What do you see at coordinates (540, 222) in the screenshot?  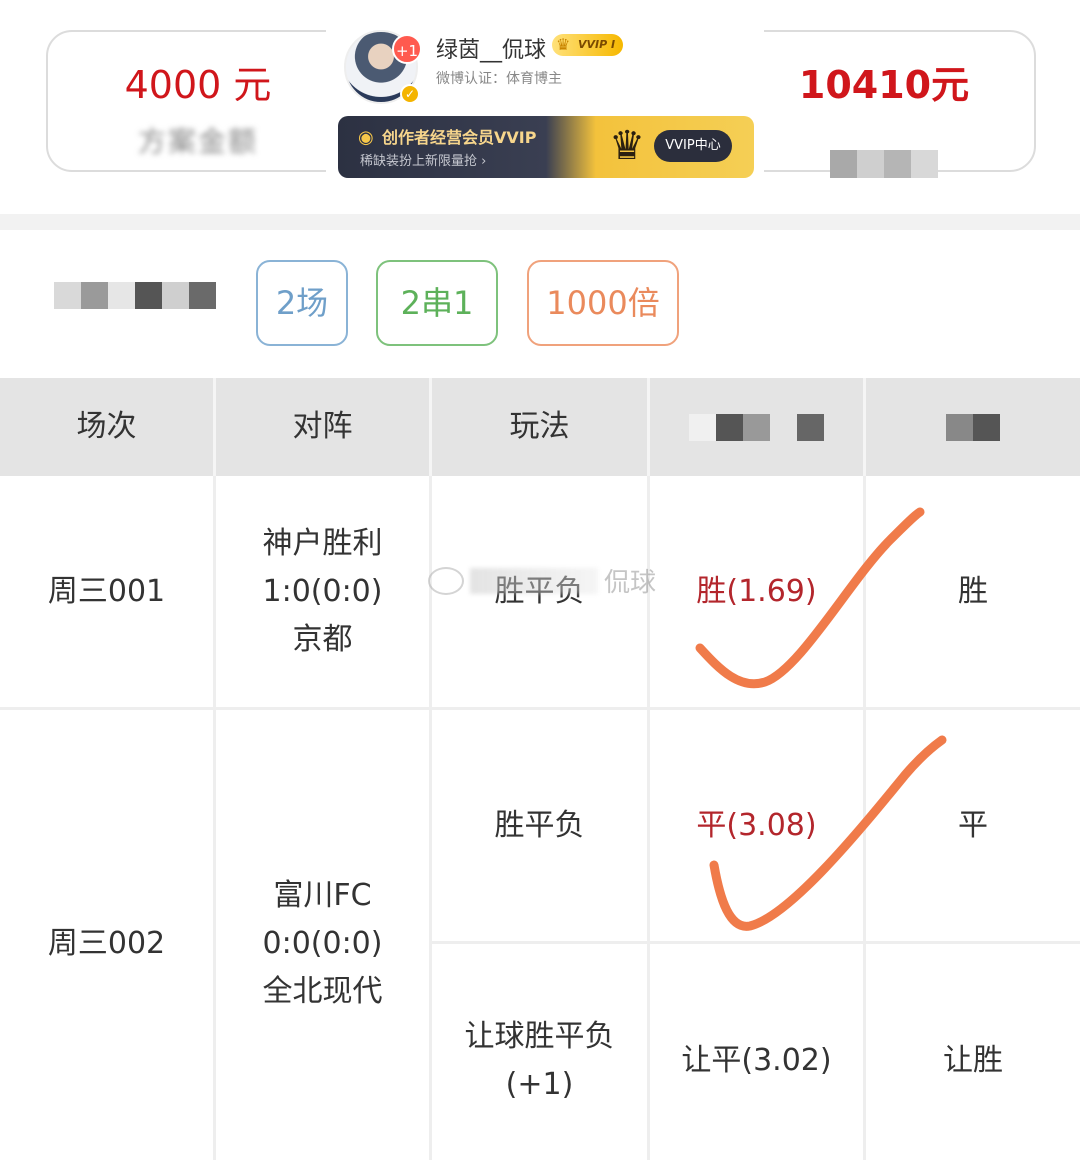 I see `section-divider` at bounding box center [540, 222].